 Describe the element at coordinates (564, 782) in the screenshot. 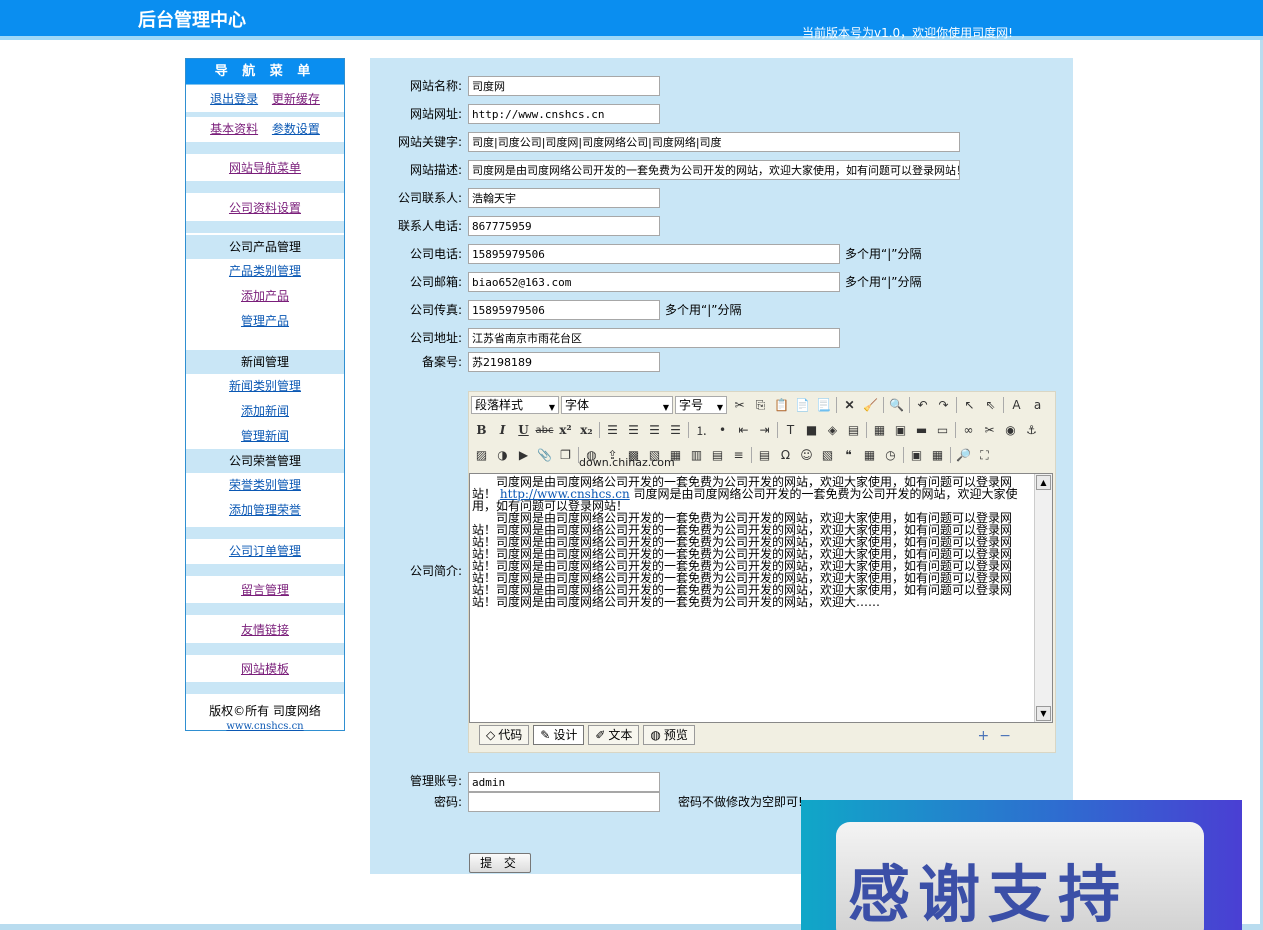

I see `admin-input: admin` at that location.